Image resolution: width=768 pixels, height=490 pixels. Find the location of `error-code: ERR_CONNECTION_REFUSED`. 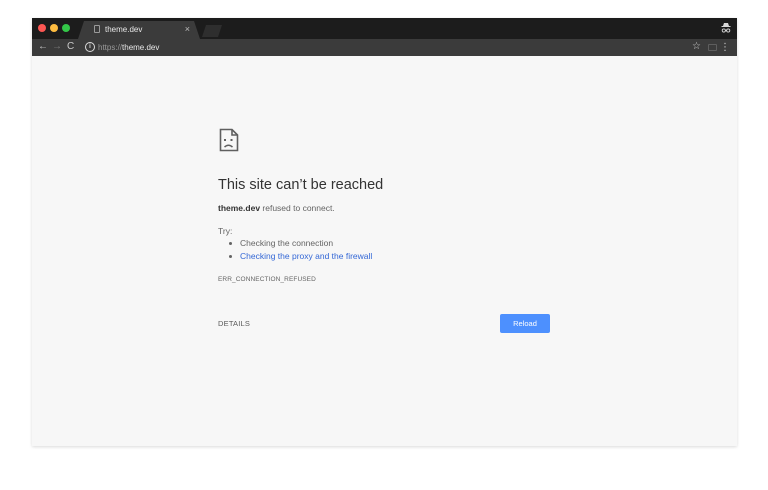

error-code: ERR_CONNECTION_REFUSED is located at coordinates (267, 279).